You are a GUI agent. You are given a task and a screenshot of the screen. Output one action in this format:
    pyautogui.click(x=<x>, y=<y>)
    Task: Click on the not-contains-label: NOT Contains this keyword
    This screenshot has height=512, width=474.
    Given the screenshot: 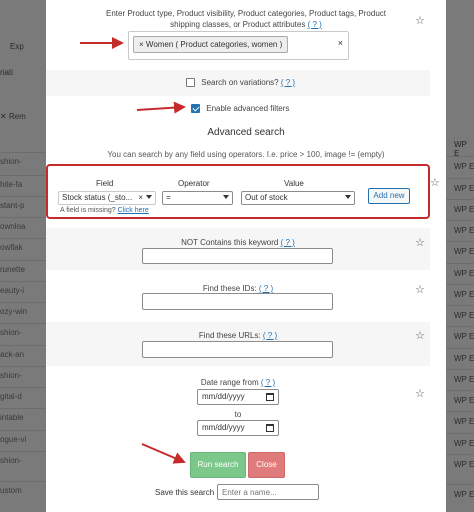 What is the action you would take?
    pyautogui.click(x=230, y=242)
    